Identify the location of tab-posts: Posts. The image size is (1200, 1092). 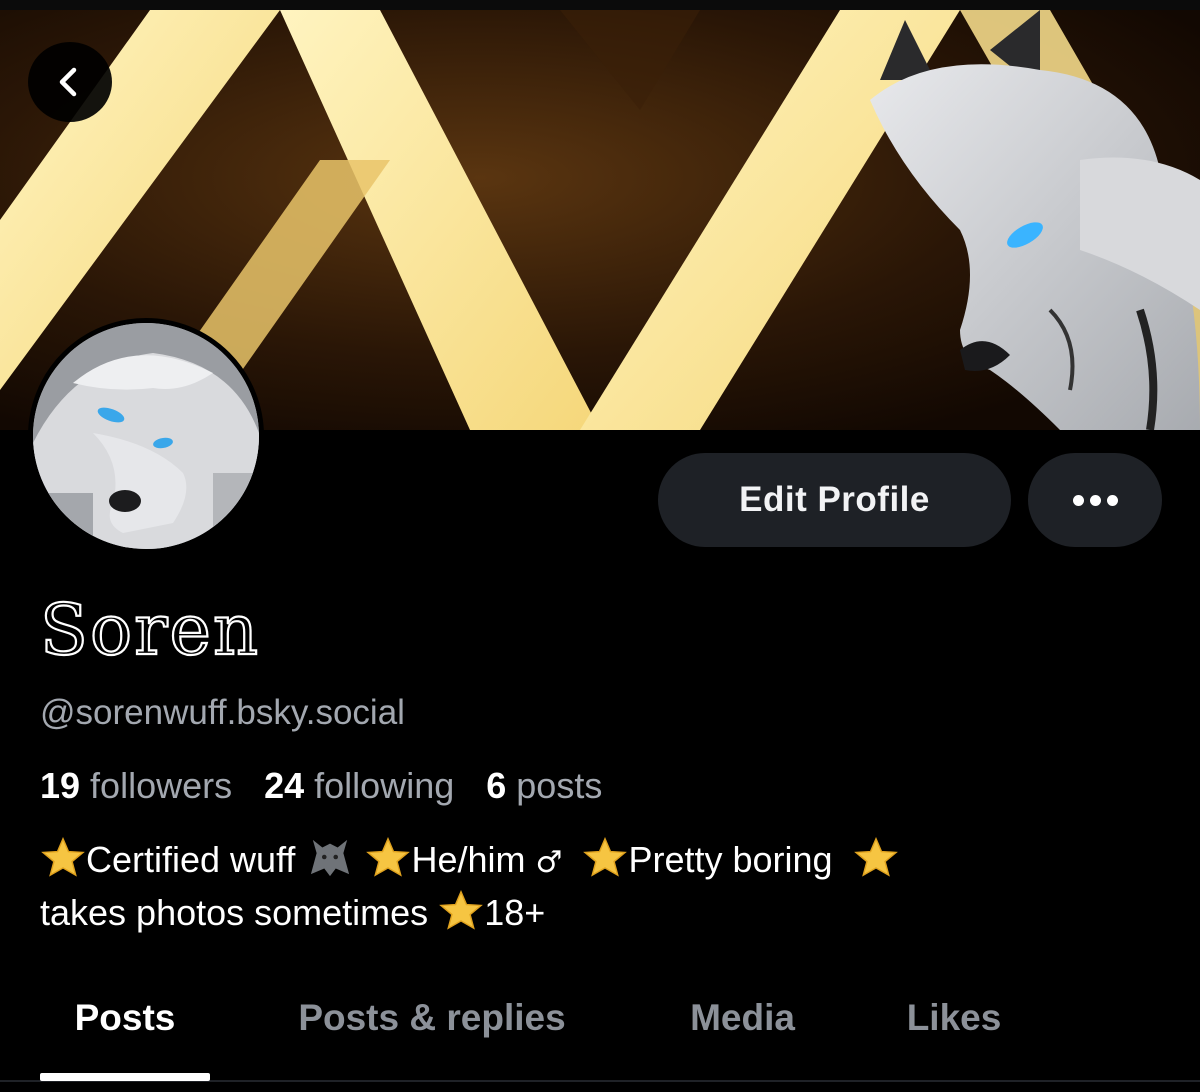
(125, 1018).